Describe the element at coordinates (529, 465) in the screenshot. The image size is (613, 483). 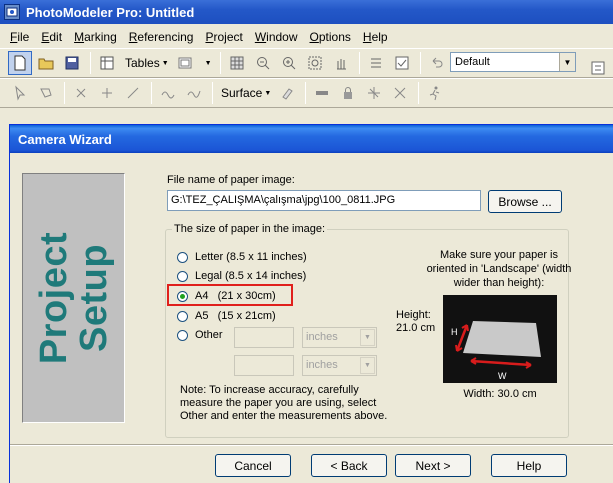
I see `help-button: Help` at that location.